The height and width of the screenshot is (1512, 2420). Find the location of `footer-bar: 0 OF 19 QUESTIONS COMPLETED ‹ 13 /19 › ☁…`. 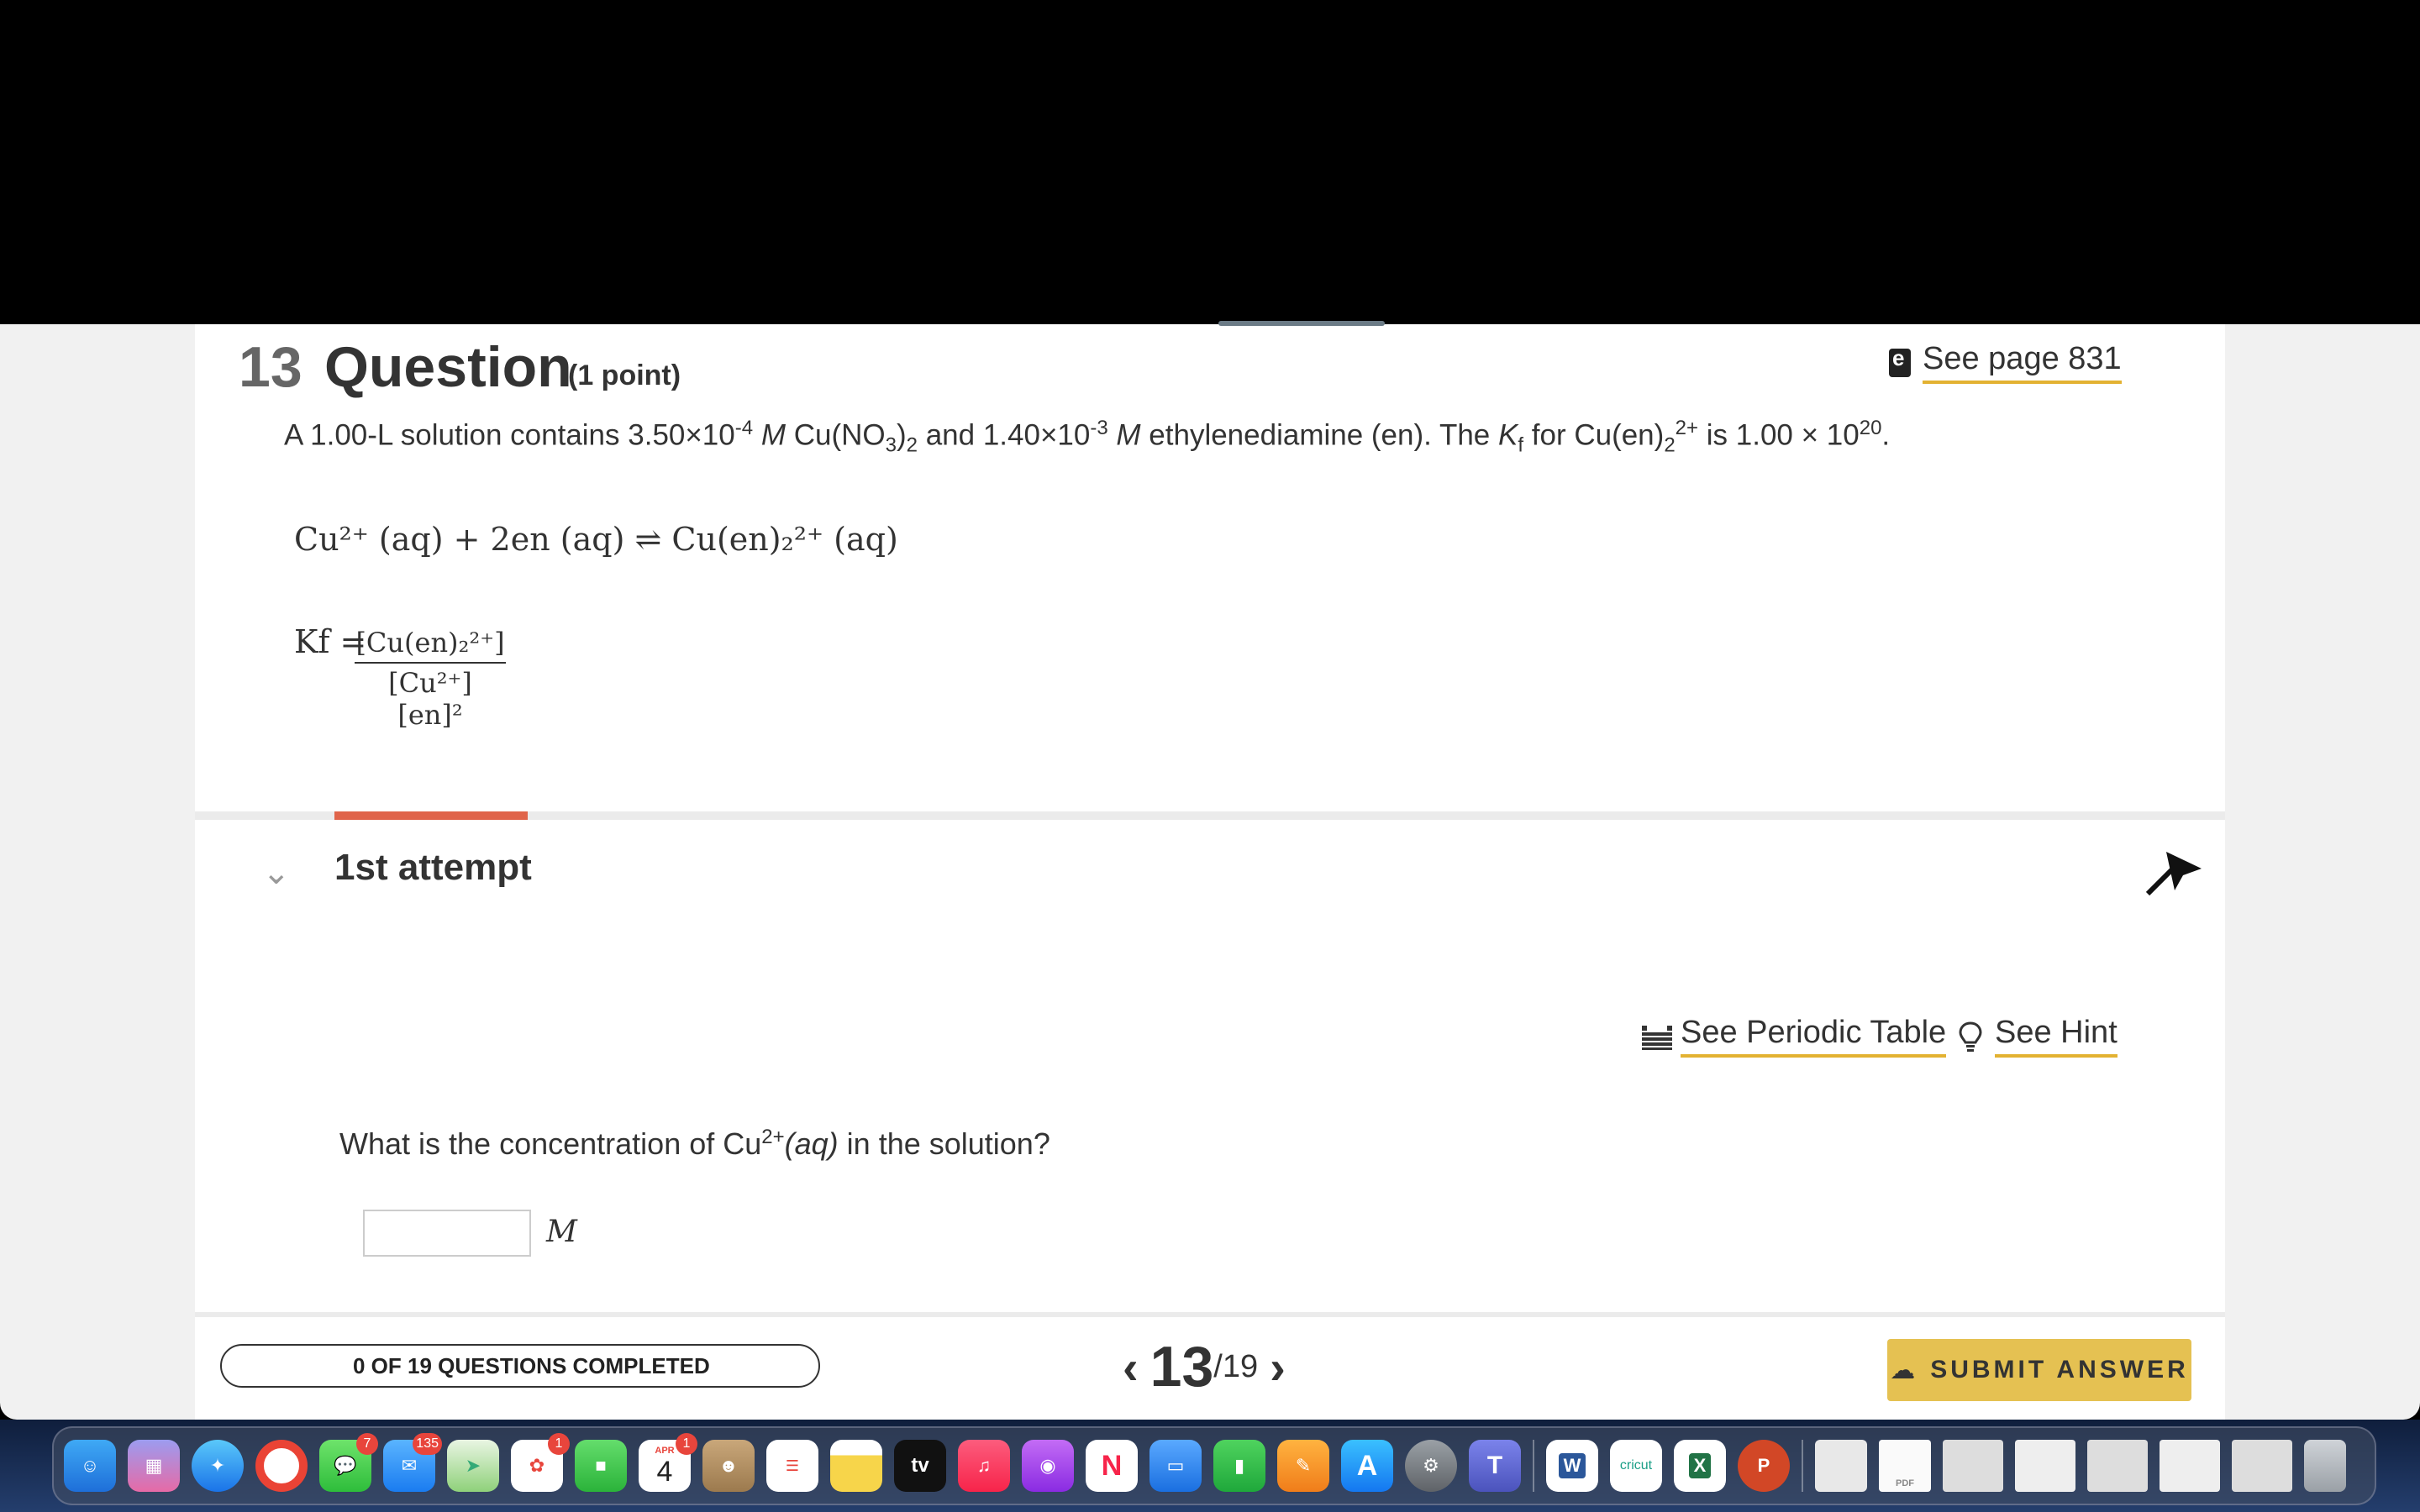

footer-bar: 0 OF 19 QUESTIONS COMPLETED ‹ 13 /19 › ☁… is located at coordinates (1210, 1366).